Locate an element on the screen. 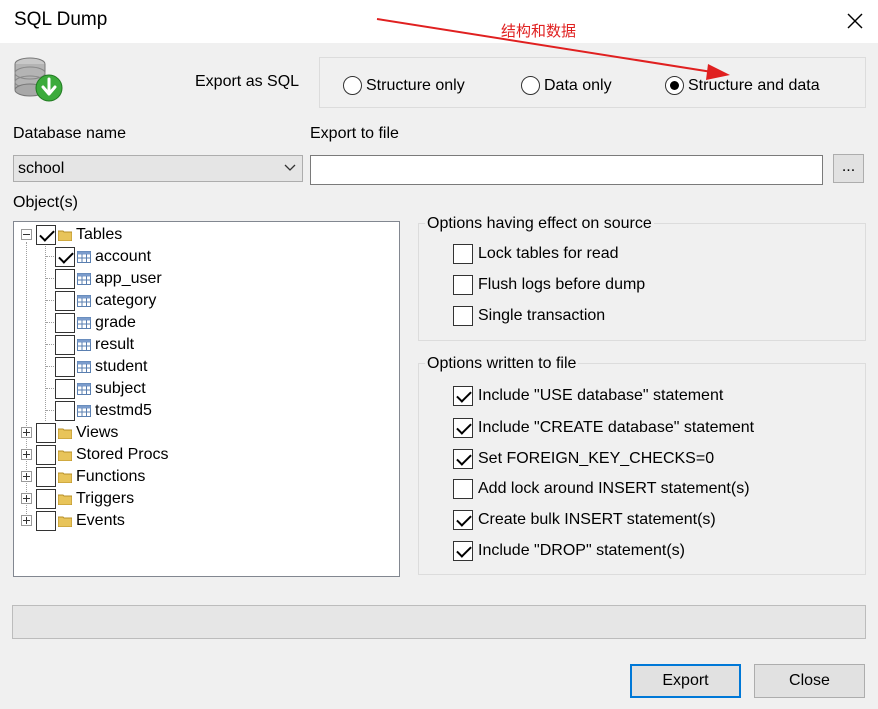 The height and width of the screenshot is (709, 878). stored-procs-checkbox is located at coordinates (46, 455).